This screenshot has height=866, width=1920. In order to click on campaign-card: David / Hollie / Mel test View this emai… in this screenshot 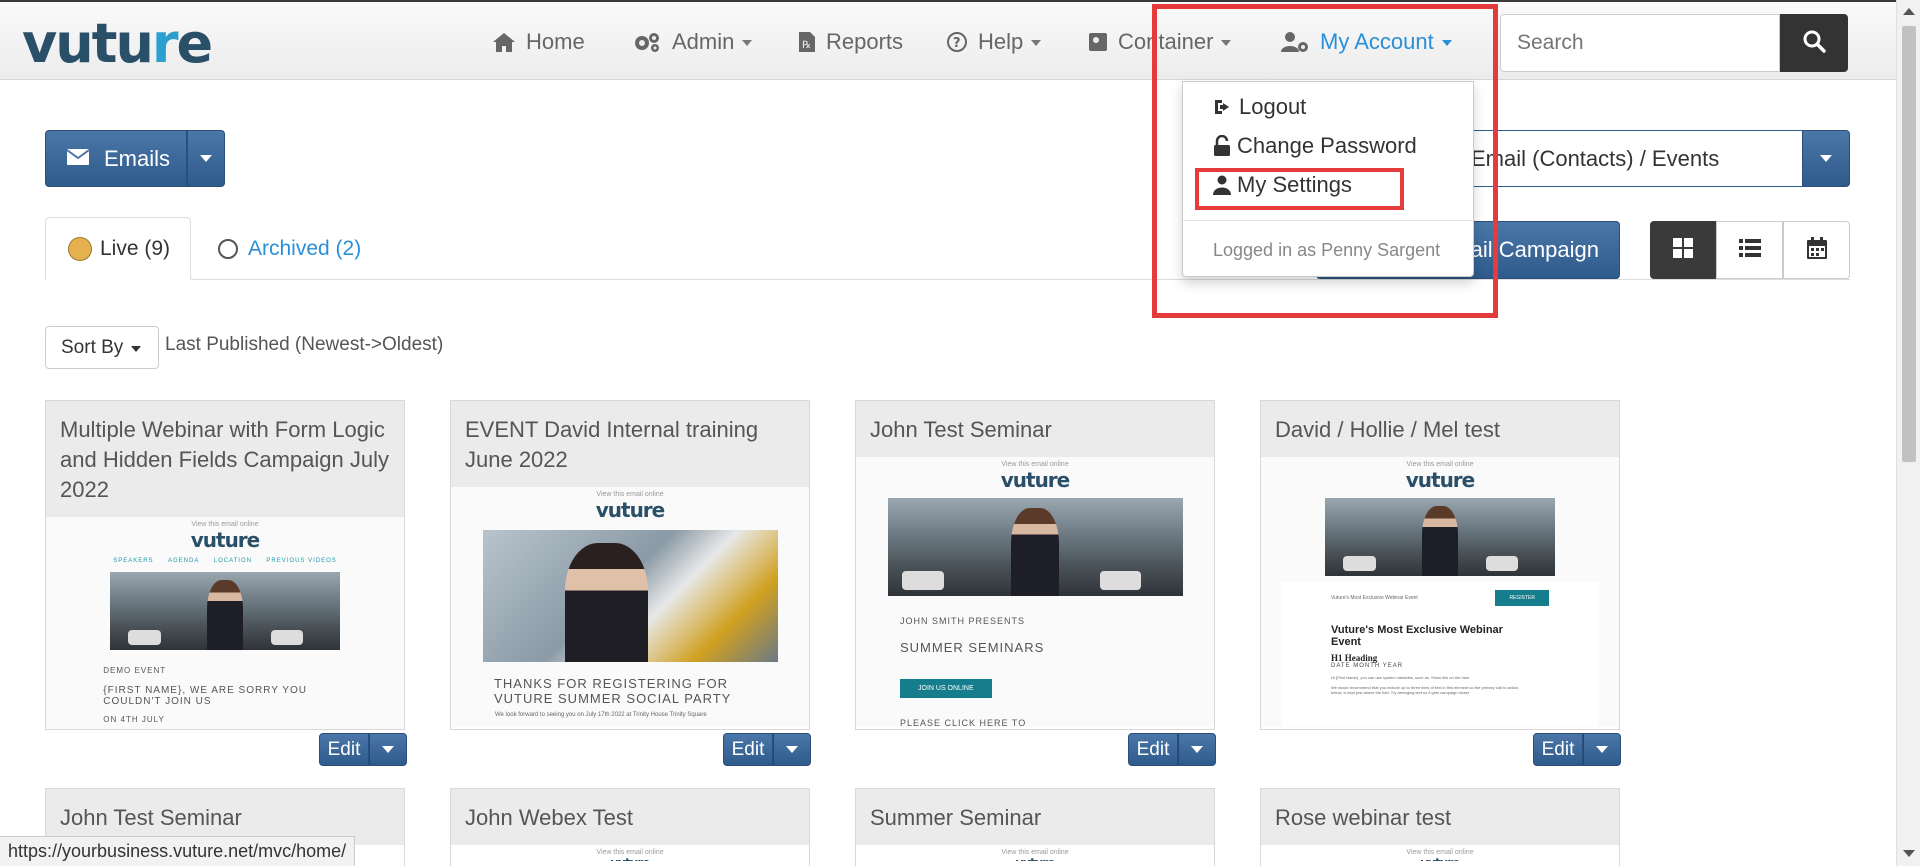, I will do `click(1440, 565)`.